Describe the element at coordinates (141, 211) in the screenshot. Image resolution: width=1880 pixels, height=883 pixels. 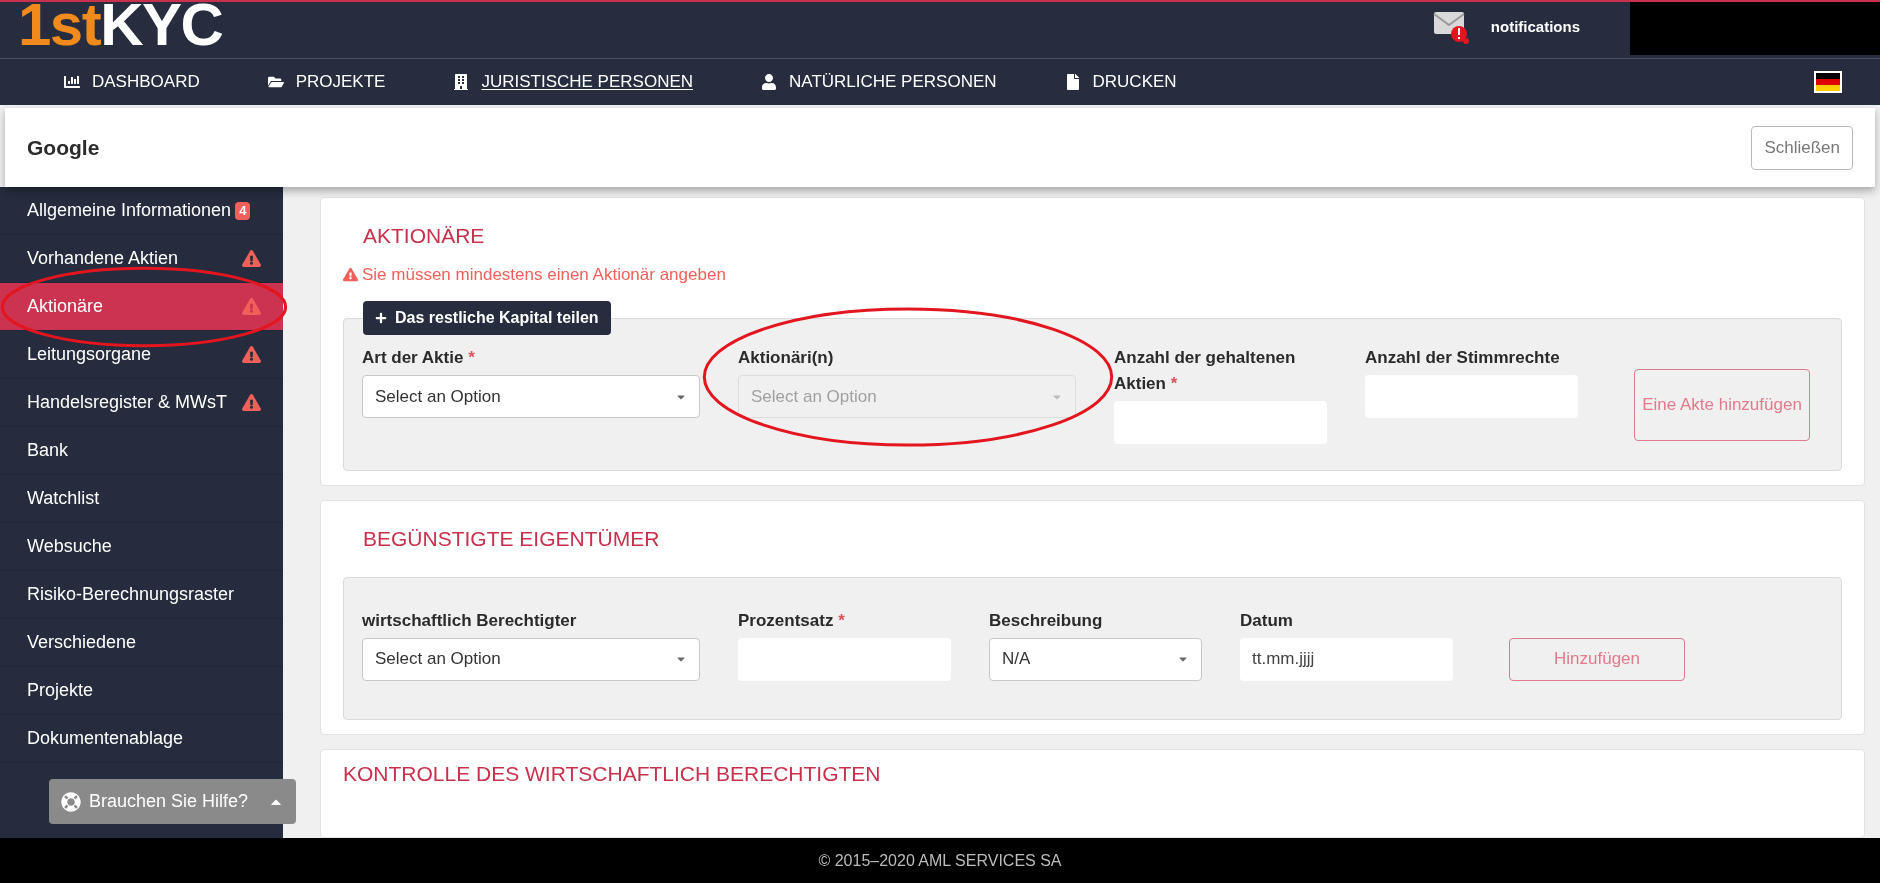
I see `sidebar-item: Allgemeine Informationen 4` at that location.